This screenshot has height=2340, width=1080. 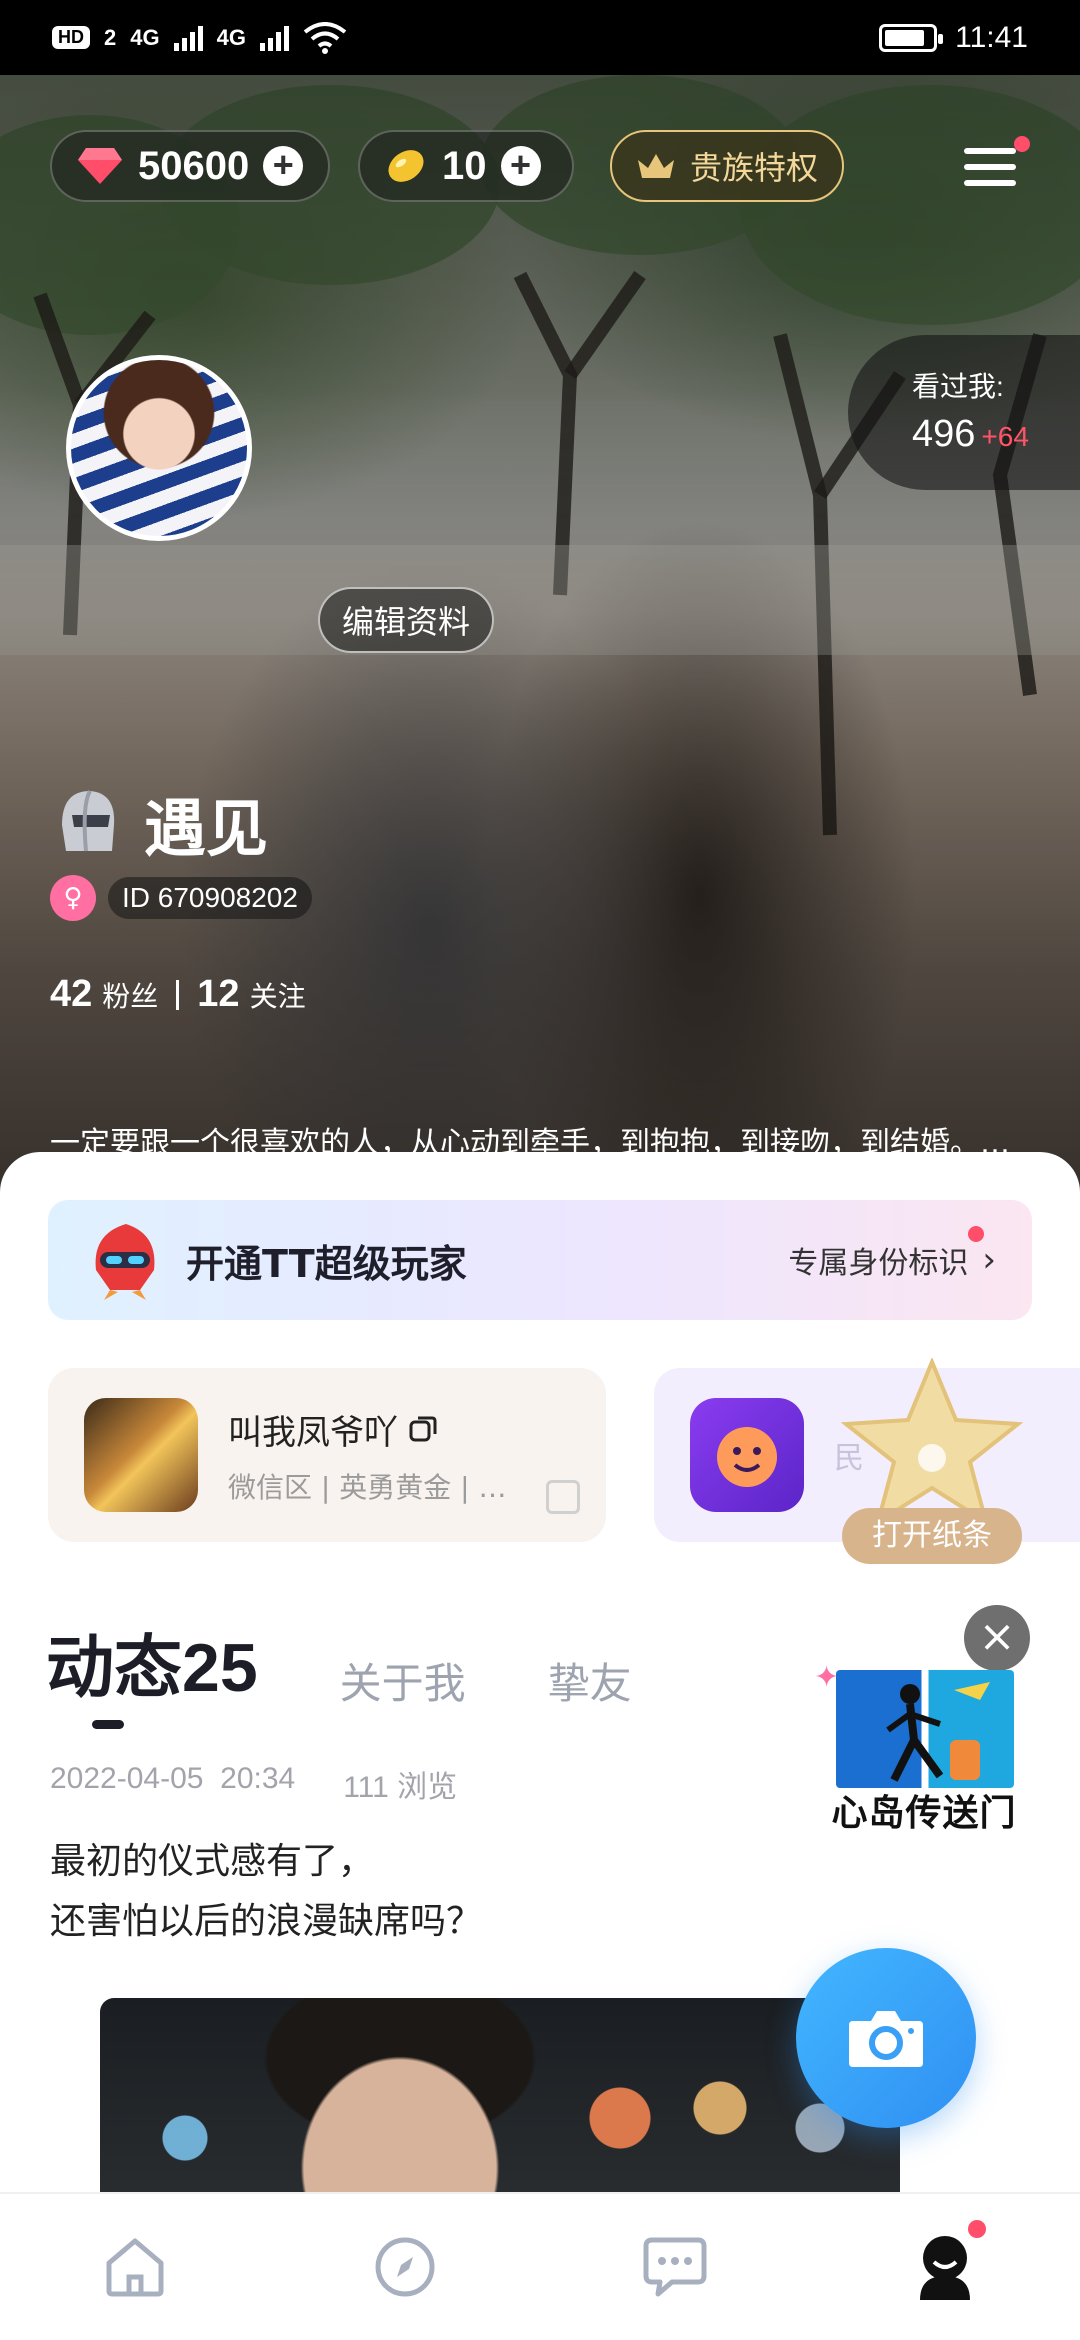 I want to click on visitors-count: 496, so click(x=944, y=434).